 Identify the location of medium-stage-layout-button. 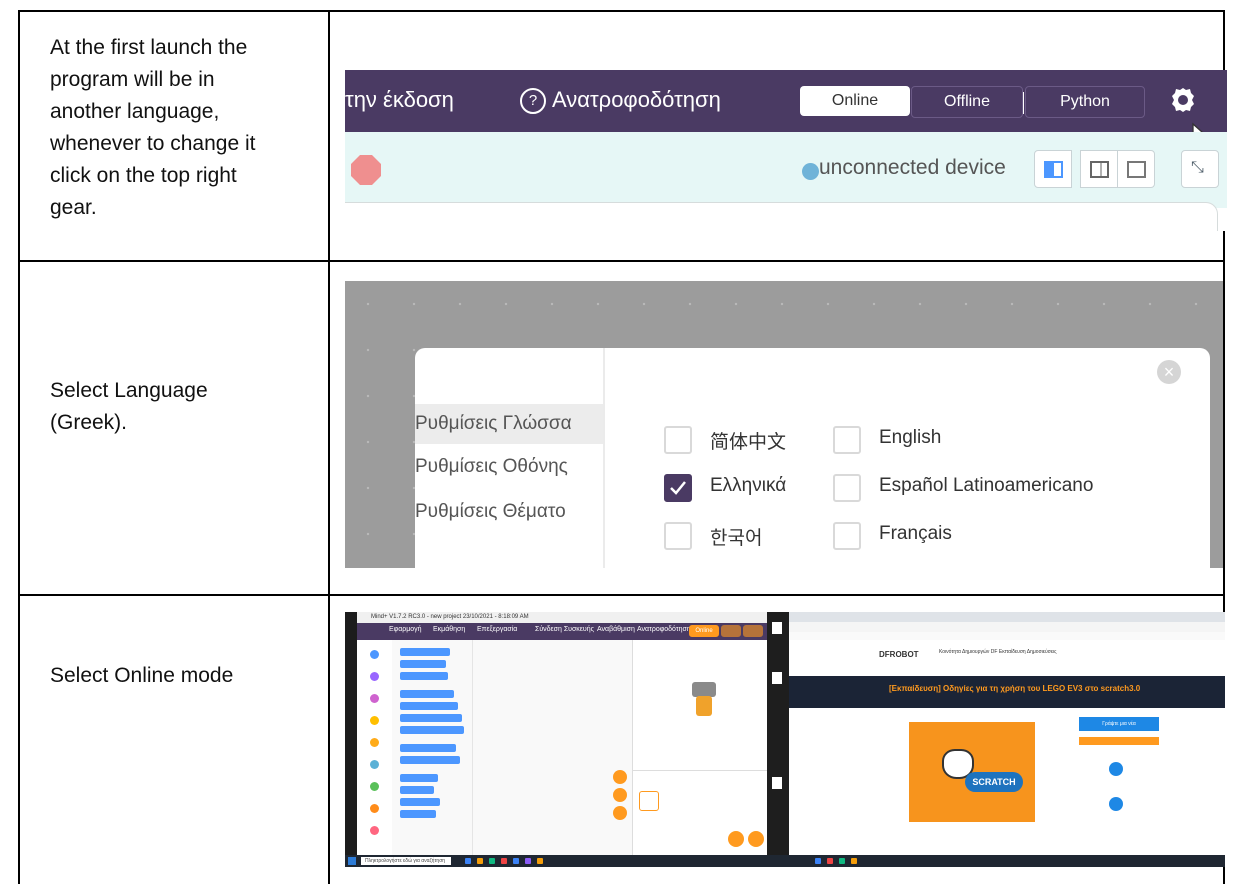
(1099, 169).